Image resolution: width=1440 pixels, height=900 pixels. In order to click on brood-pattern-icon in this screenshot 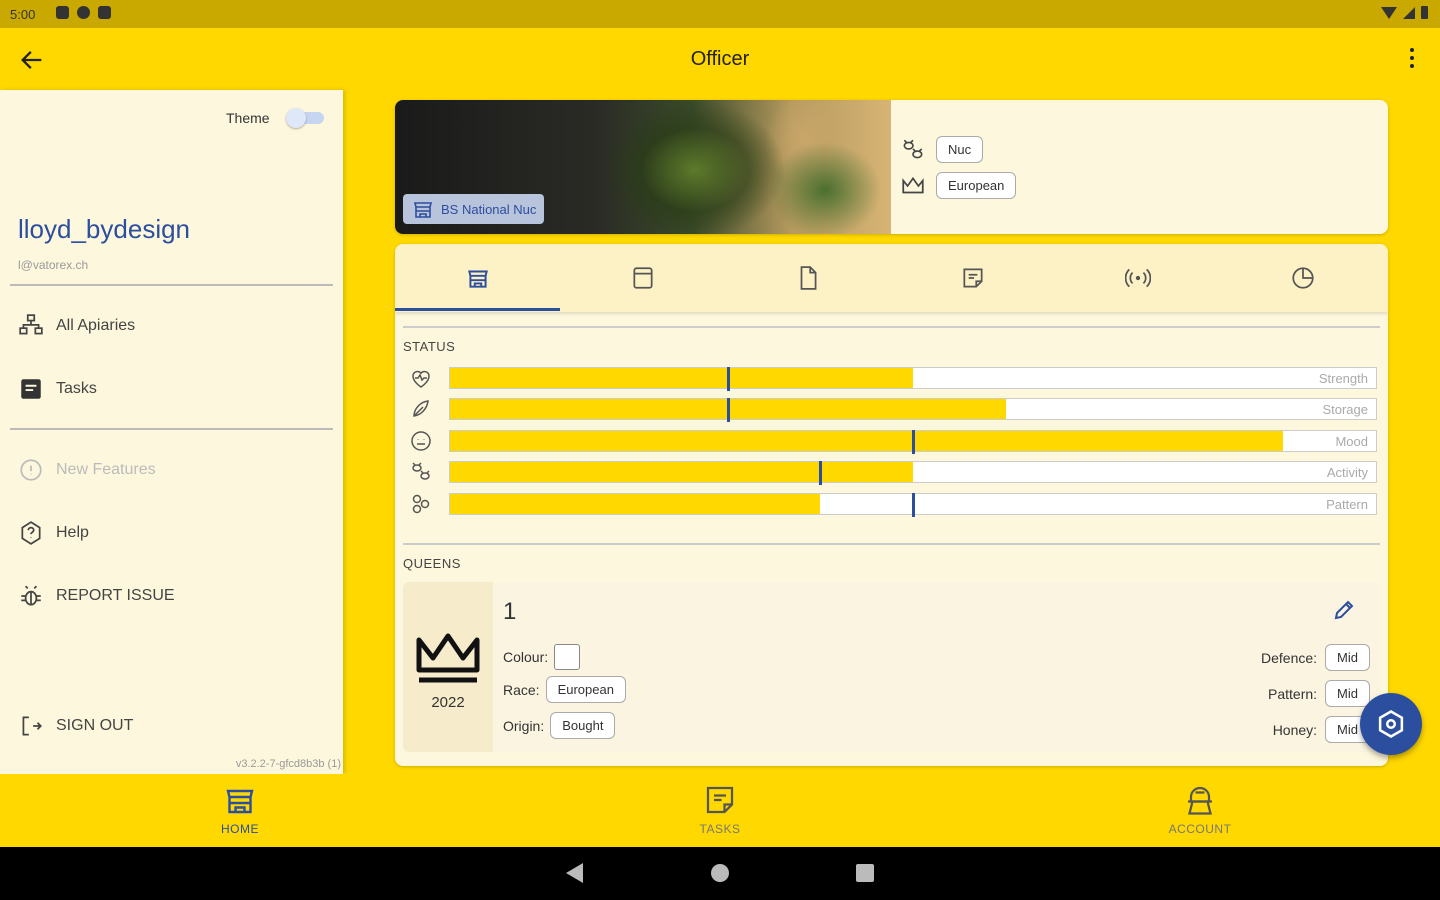, I will do `click(421, 504)`.